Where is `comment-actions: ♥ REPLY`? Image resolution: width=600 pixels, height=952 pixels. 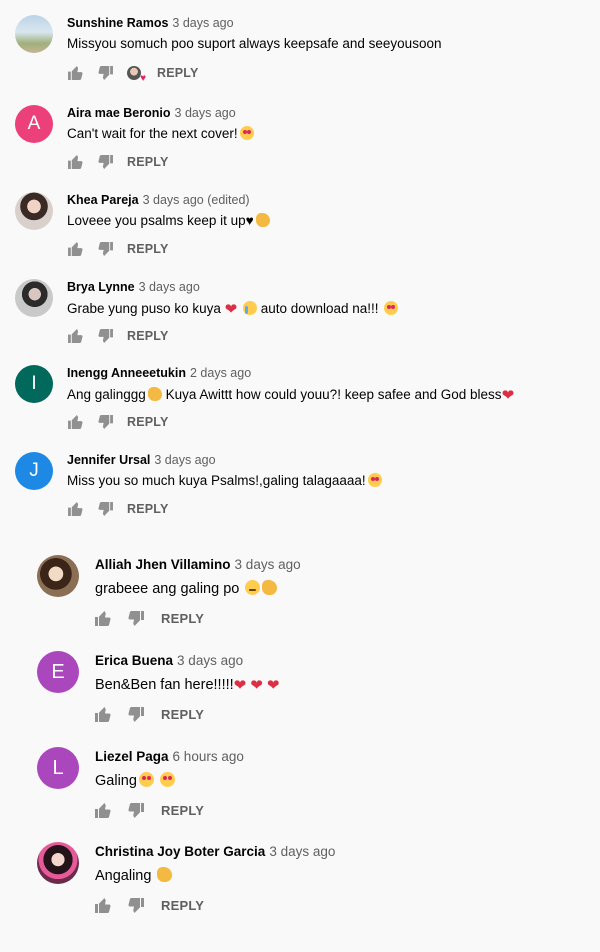
comment-actions: ♥ REPLY is located at coordinates (133, 74).